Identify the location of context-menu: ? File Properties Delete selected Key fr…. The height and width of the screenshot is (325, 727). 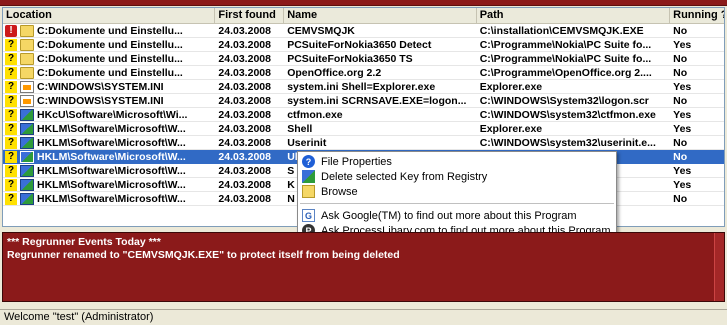
(457, 195).